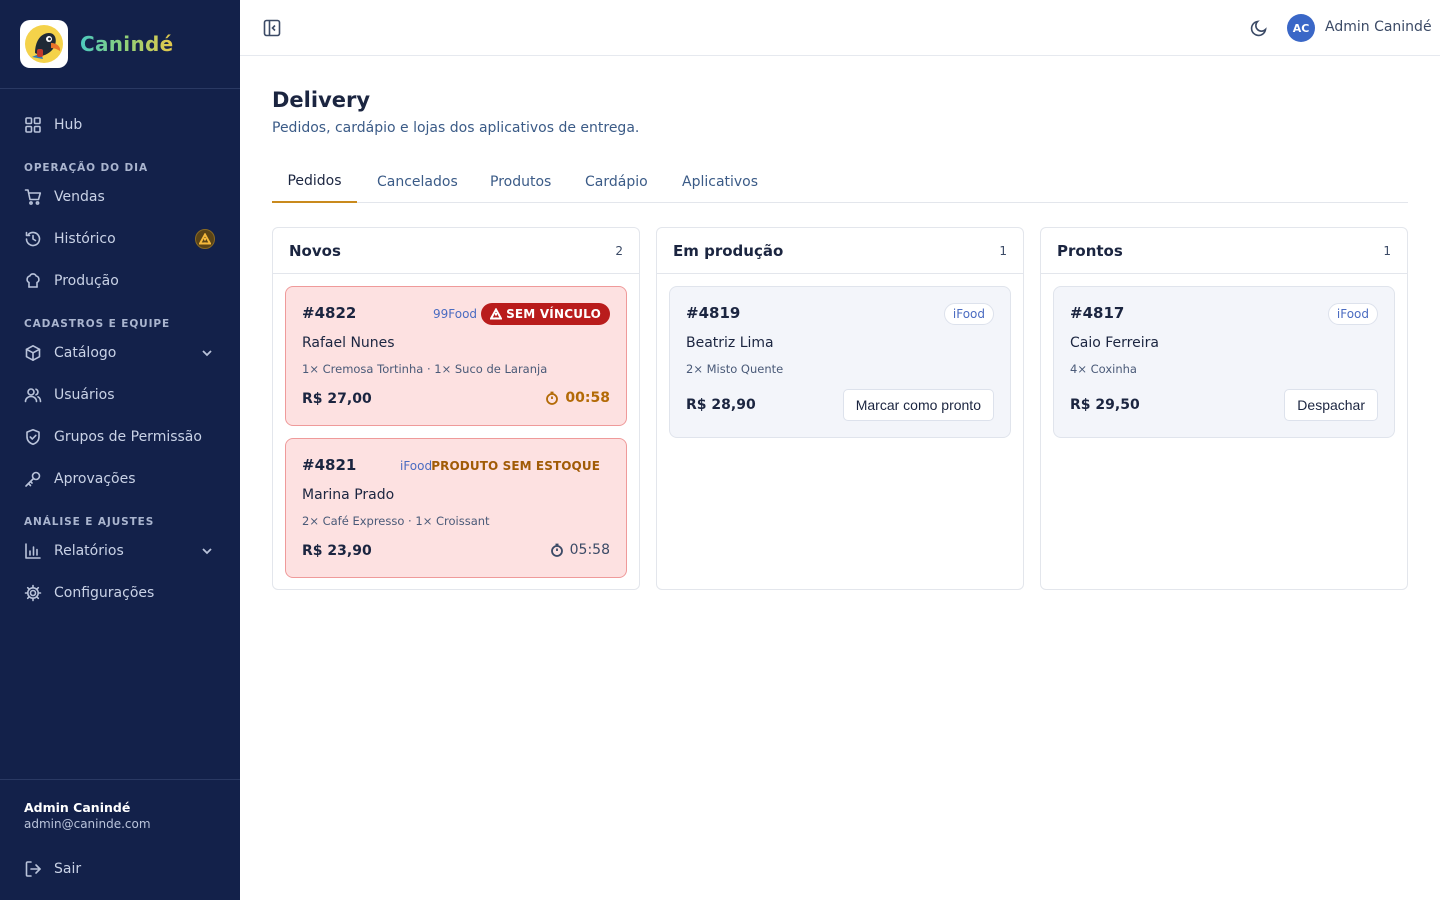 The height and width of the screenshot is (900, 1440). Describe the element at coordinates (33, 551) in the screenshot. I see `bar-chart-icon` at that location.